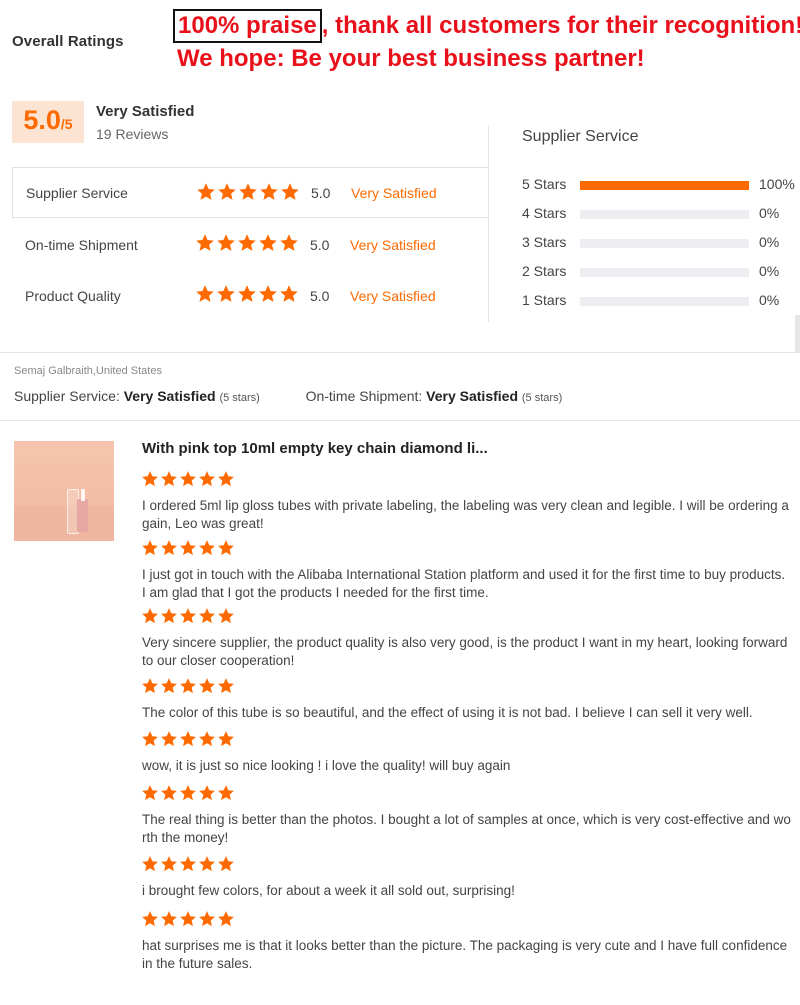 This screenshot has height=1005, width=800. Describe the element at coordinates (542, 398) in the screenshot. I see `reviewer-shipment-stars: (5 stars)` at that location.